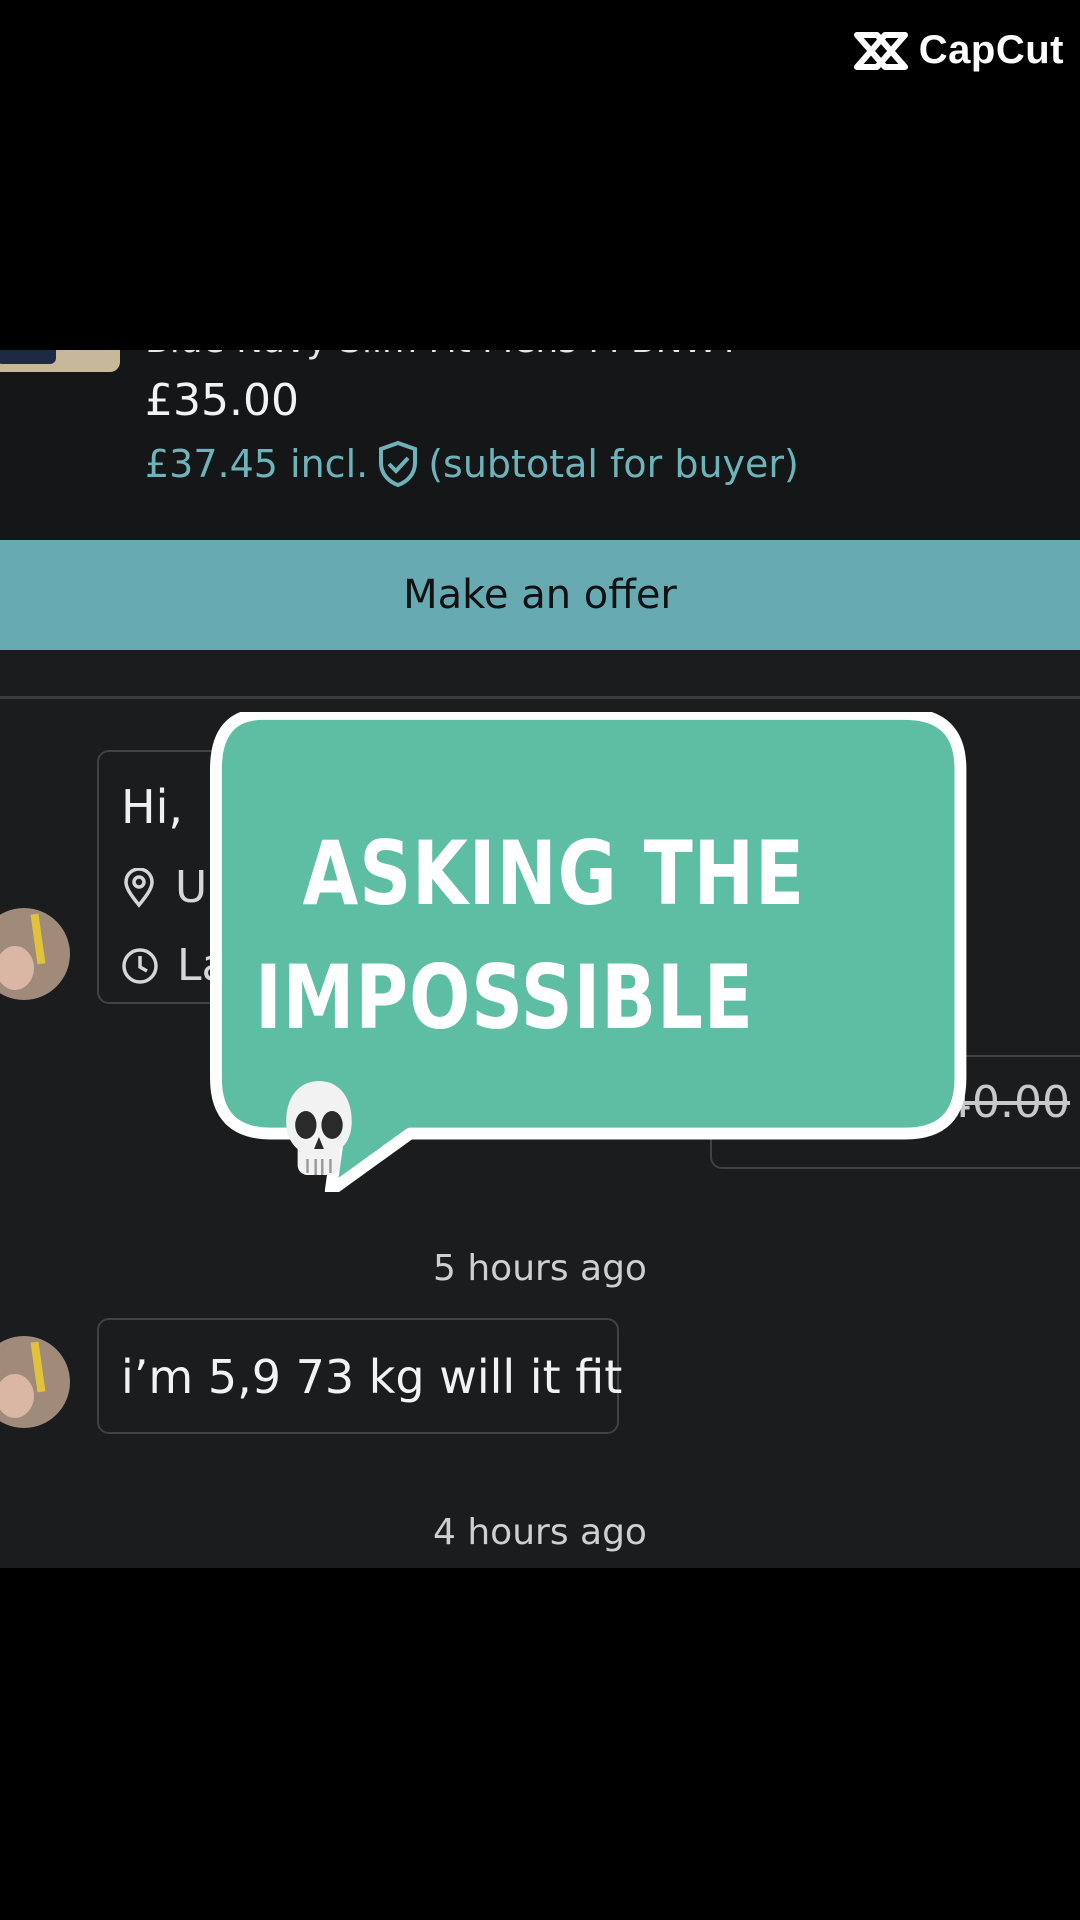  Describe the element at coordinates (991, 50) in the screenshot. I see `watermark-text: CapCut` at that location.